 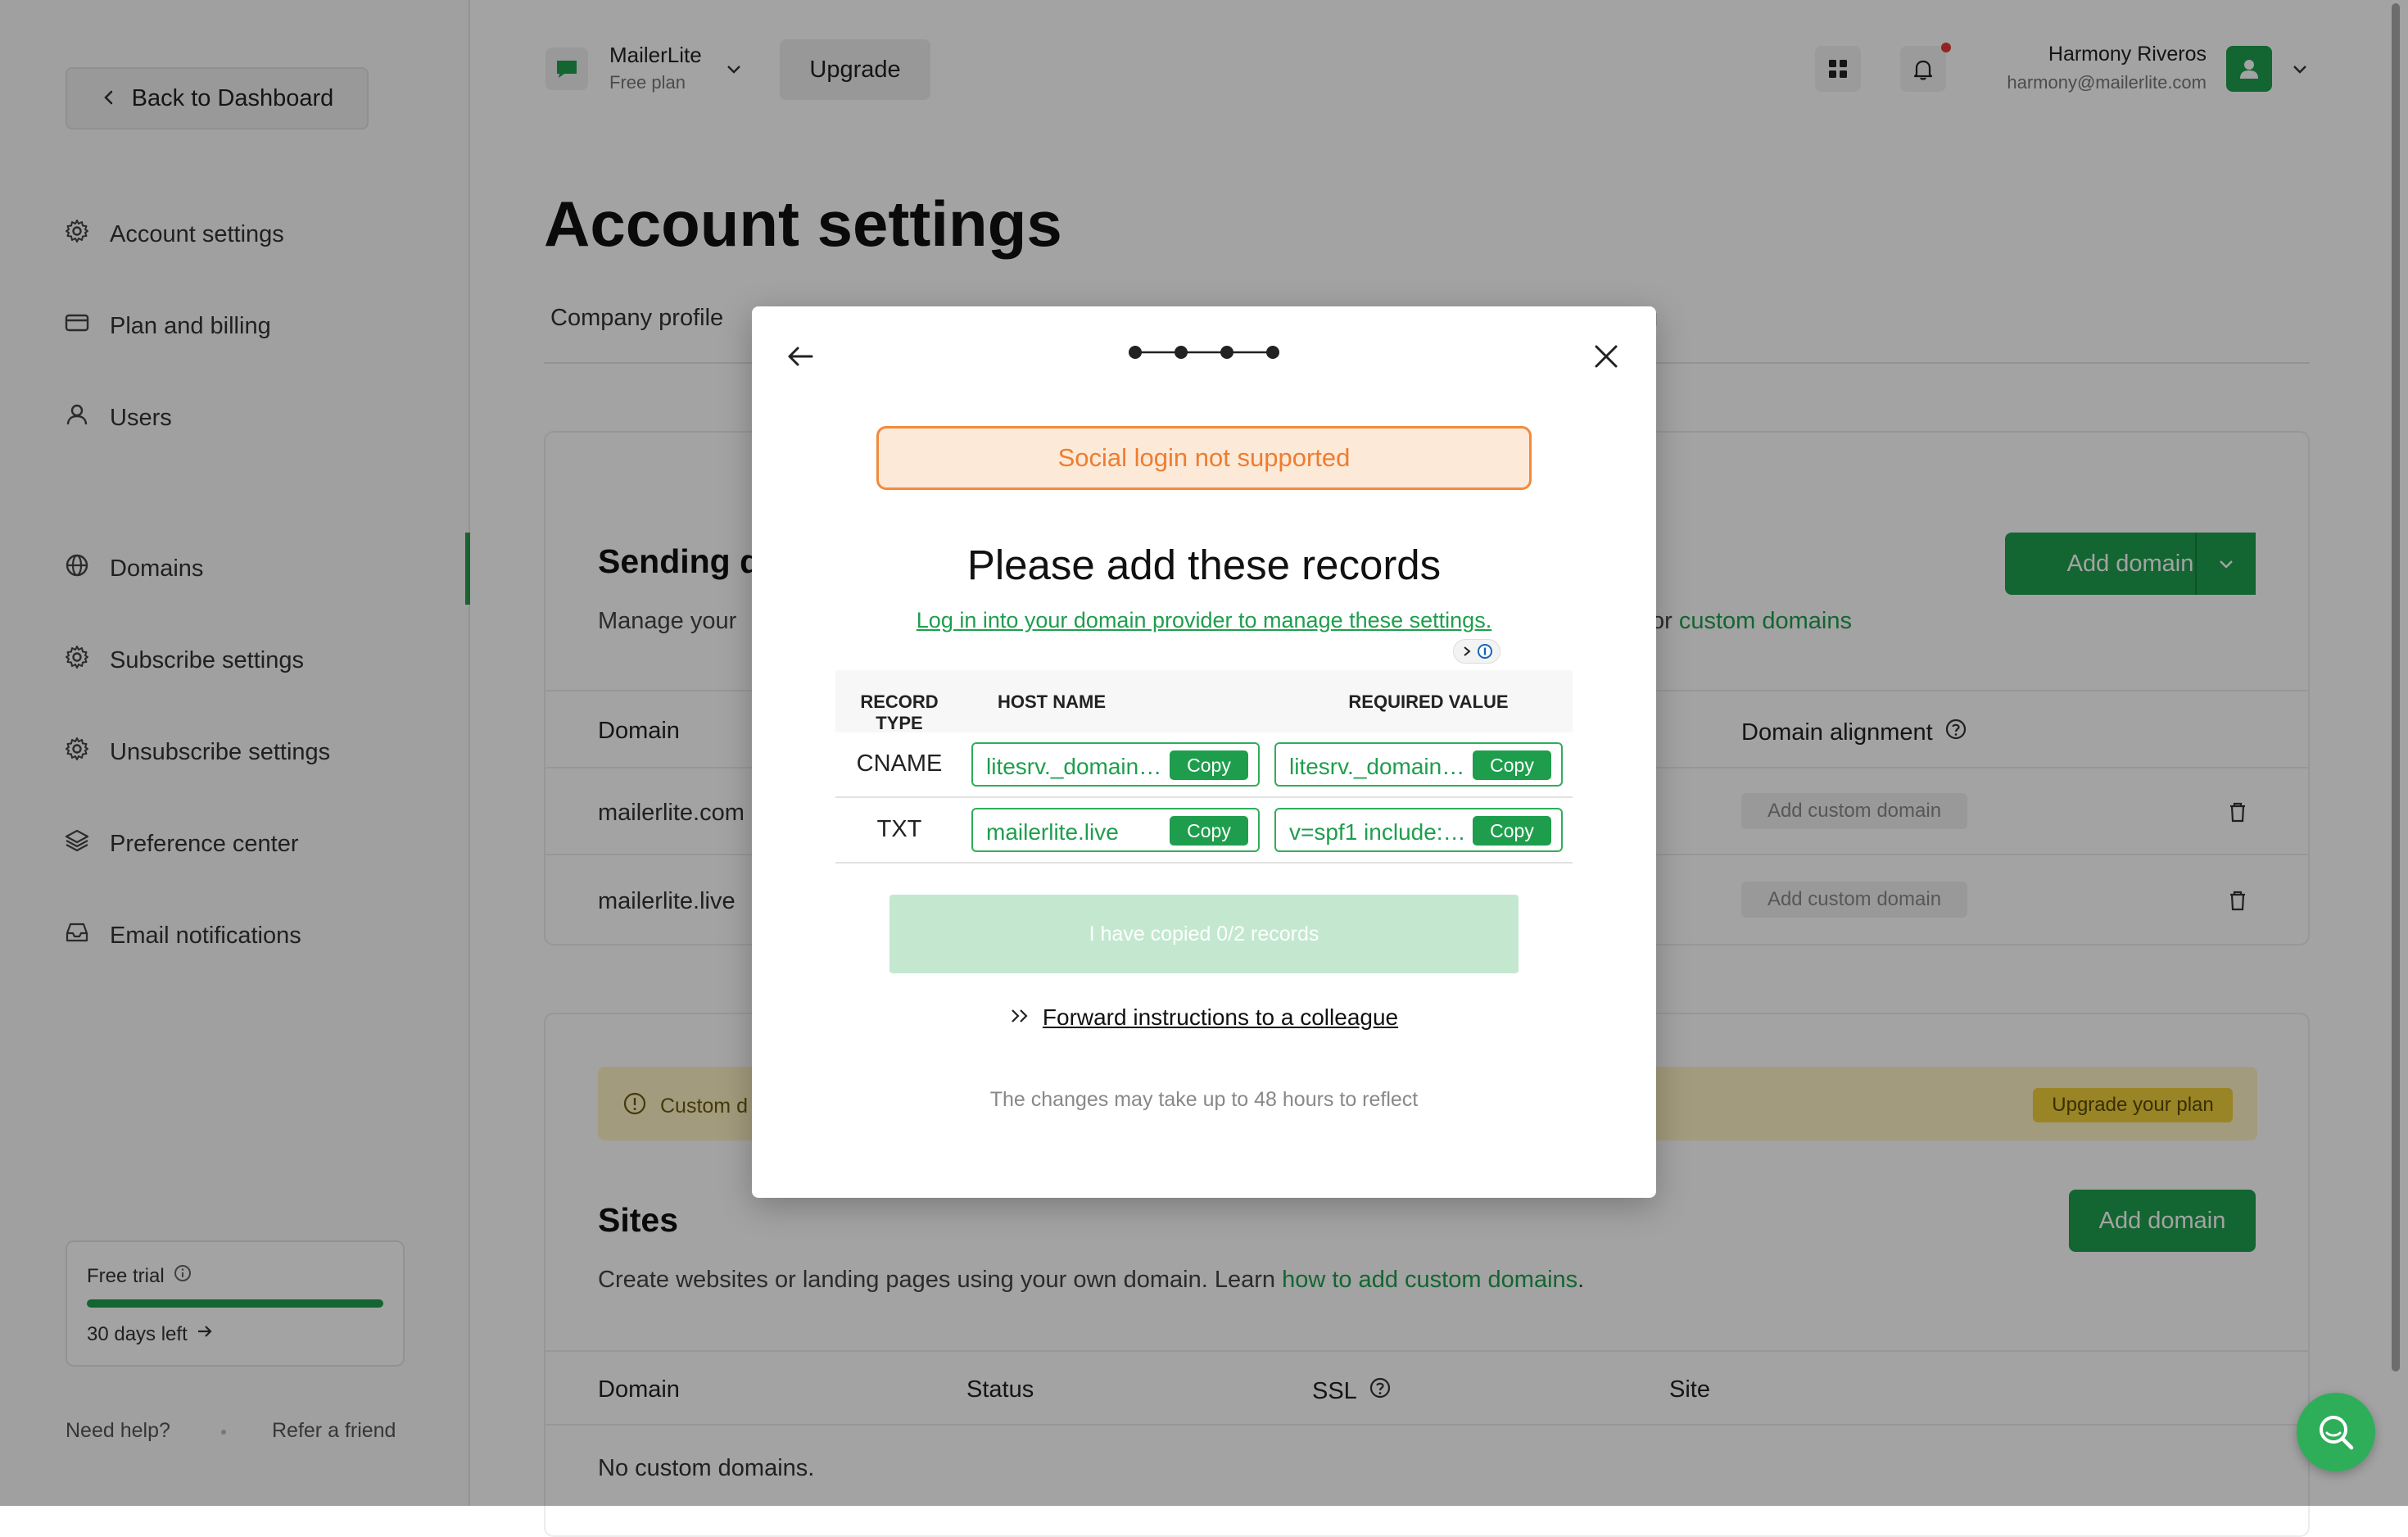 I want to click on extension-badge, so click(x=1476, y=652).